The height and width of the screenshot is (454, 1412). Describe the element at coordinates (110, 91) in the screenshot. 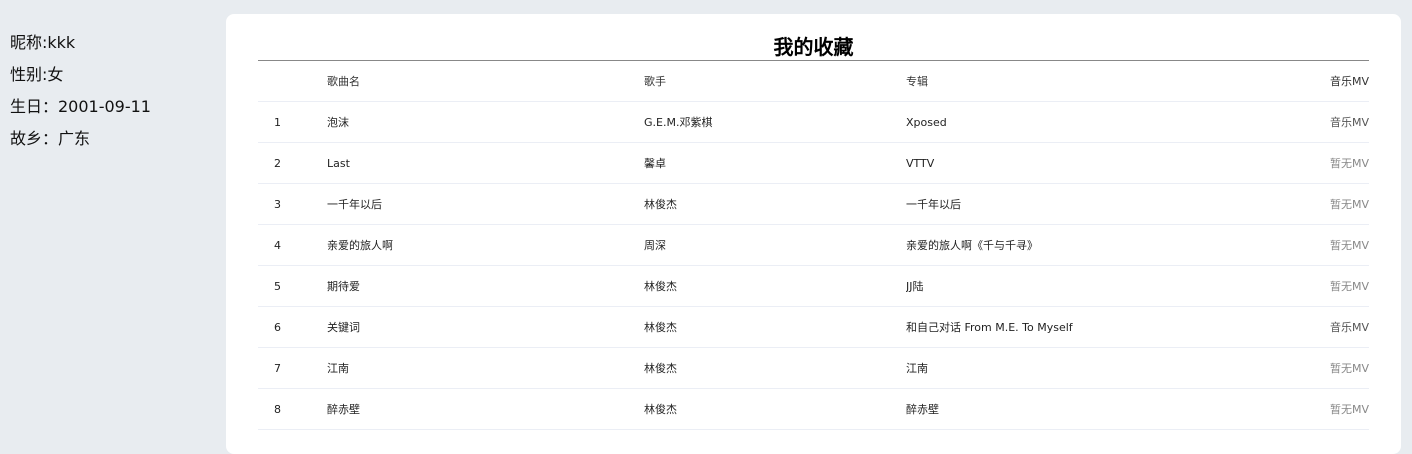

I see `profile-info: 昵称:kkk 性别:女 生日：2001-09-11 故乡：广东` at that location.